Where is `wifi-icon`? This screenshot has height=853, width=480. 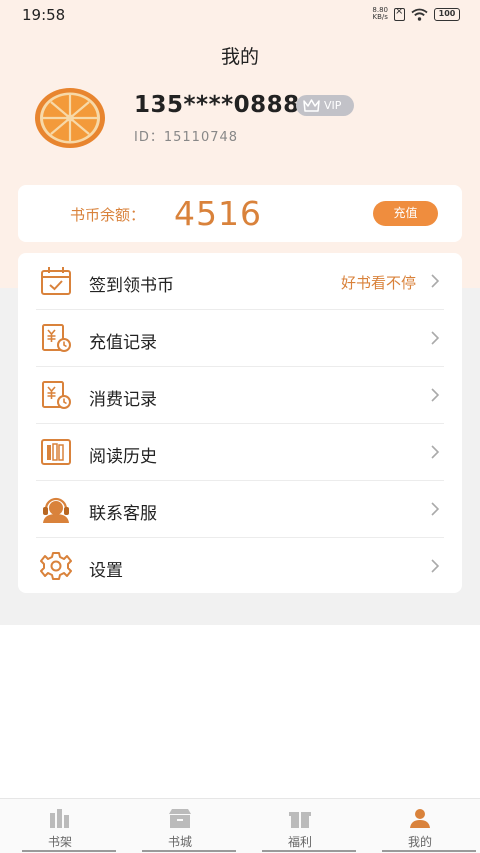 wifi-icon is located at coordinates (419, 14).